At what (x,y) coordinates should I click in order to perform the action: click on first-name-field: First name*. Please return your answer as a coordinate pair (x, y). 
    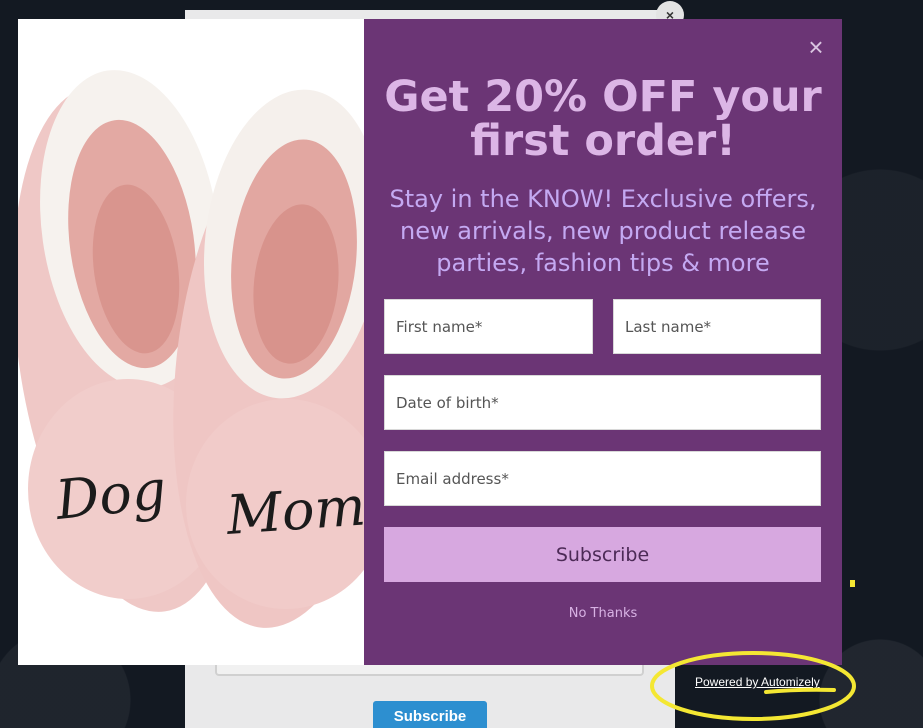
    Looking at the image, I should click on (488, 326).